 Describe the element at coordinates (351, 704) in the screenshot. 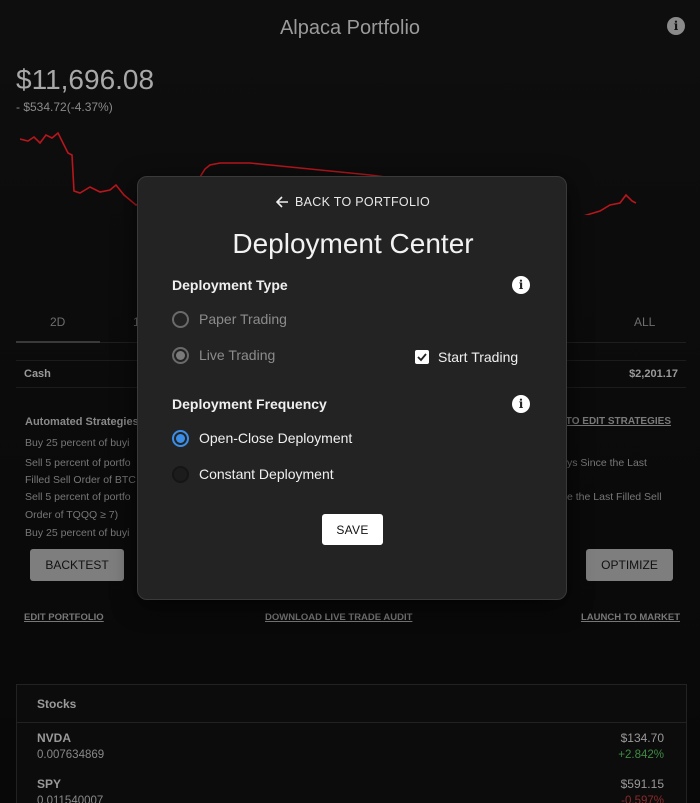

I see `stocks-header: Stocks` at that location.